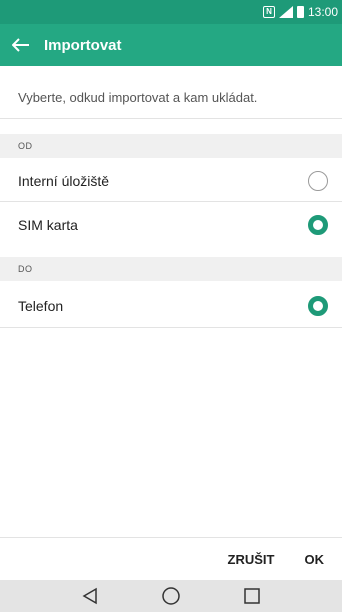  Describe the element at coordinates (300, 12) in the screenshot. I see `battery-icon` at that location.